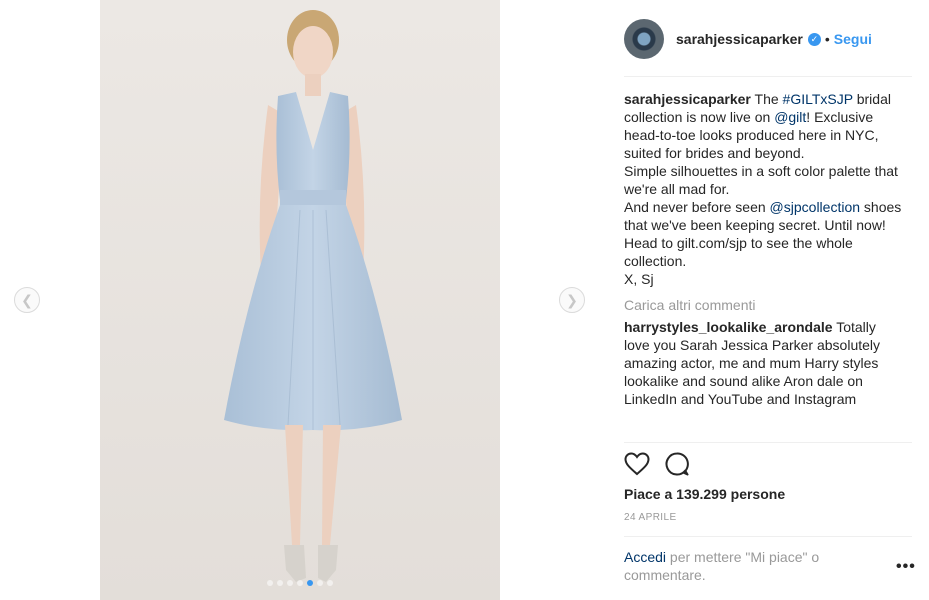 Image resolution: width=929 pixels, height=600 pixels. I want to click on header-username: sarahjessicaparker, so click(739, 39).